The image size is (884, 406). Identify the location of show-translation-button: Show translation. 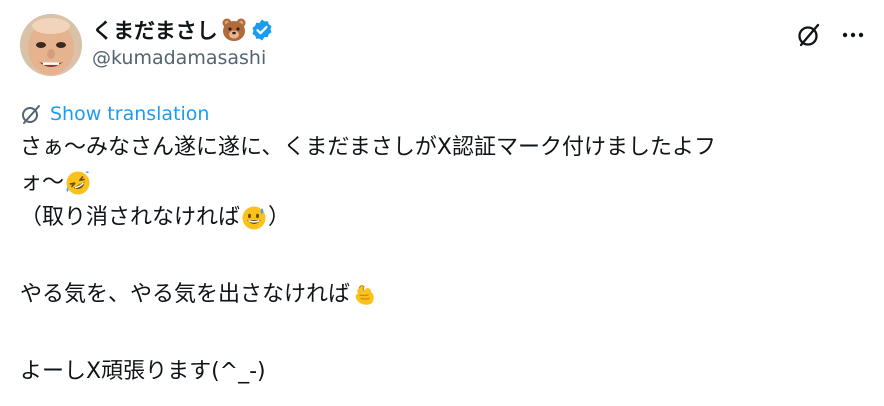
(114, 114).